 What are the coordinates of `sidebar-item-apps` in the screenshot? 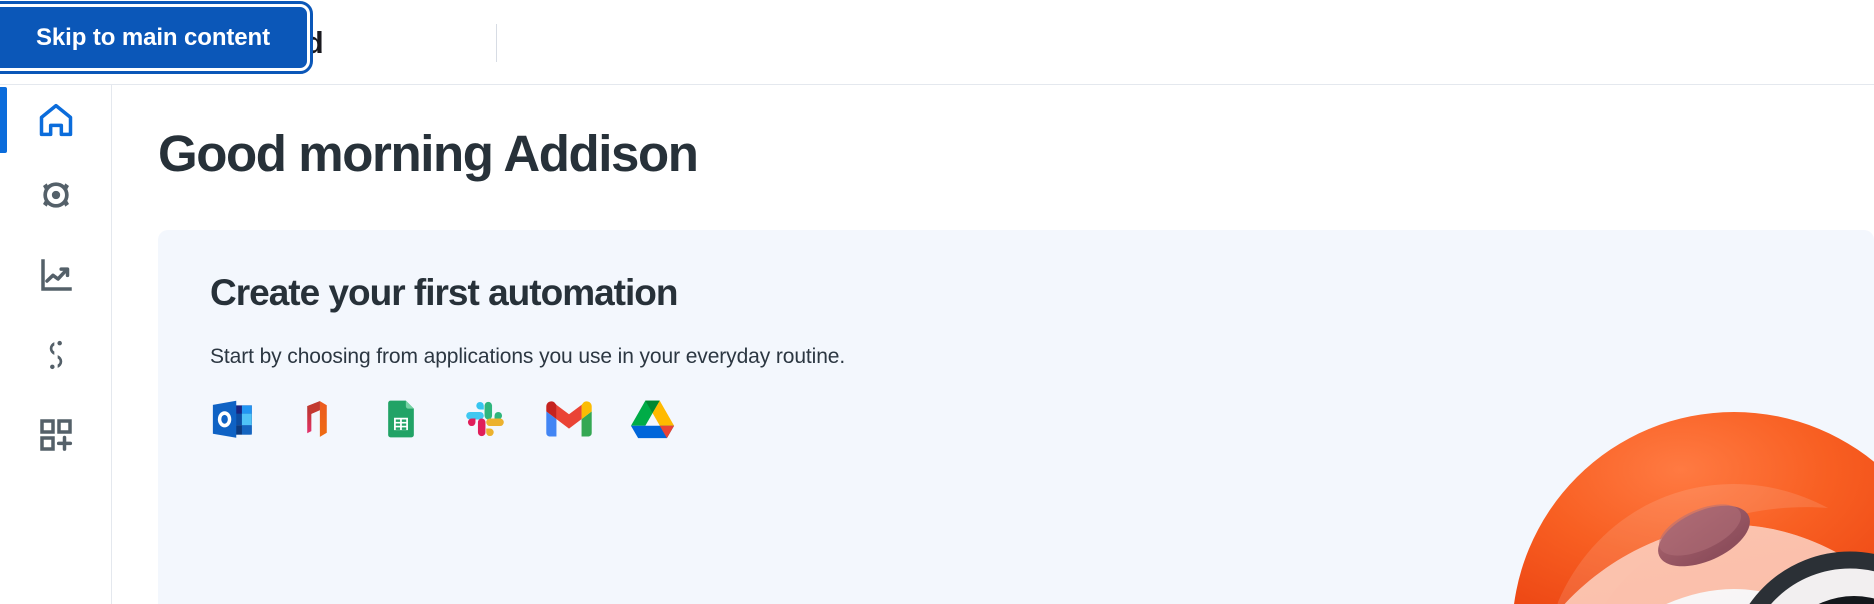 It's located at (56, 435).